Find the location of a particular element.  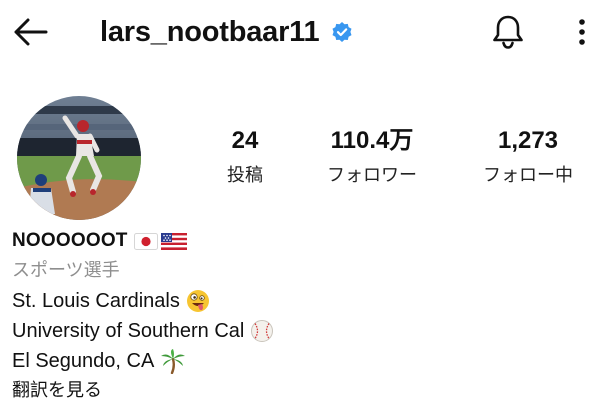

palm-tree-icon is located at coordinates (173, 361).